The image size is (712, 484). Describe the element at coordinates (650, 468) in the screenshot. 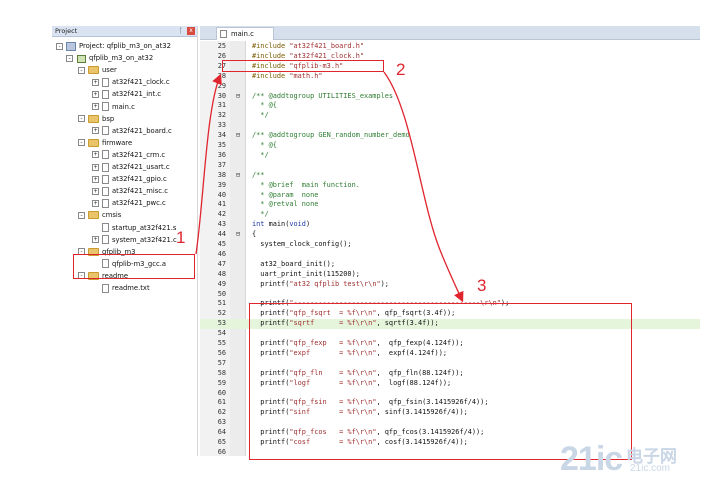

I see `watermark-small: 21ic.com` at that location.